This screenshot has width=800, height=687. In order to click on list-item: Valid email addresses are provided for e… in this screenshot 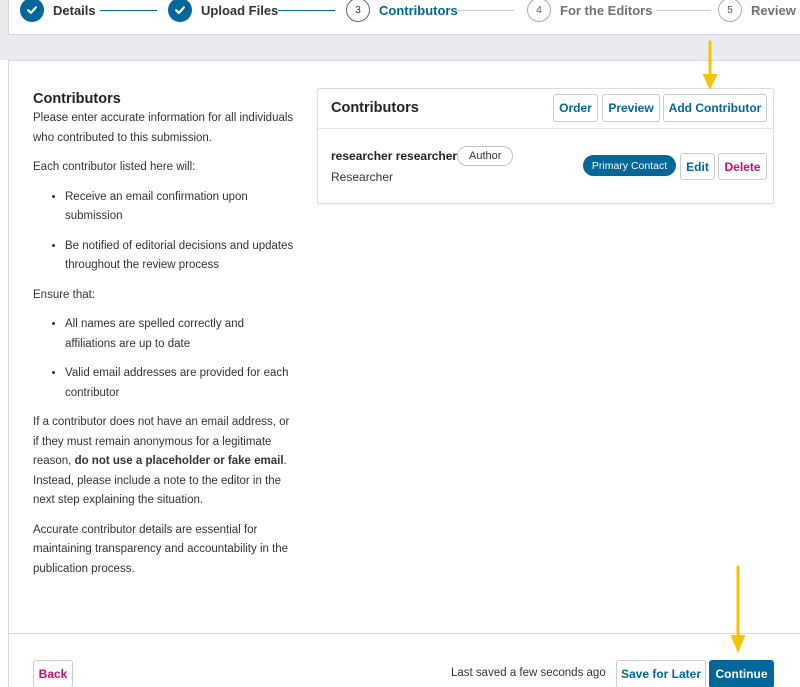, I will do `click(180, 383)`.